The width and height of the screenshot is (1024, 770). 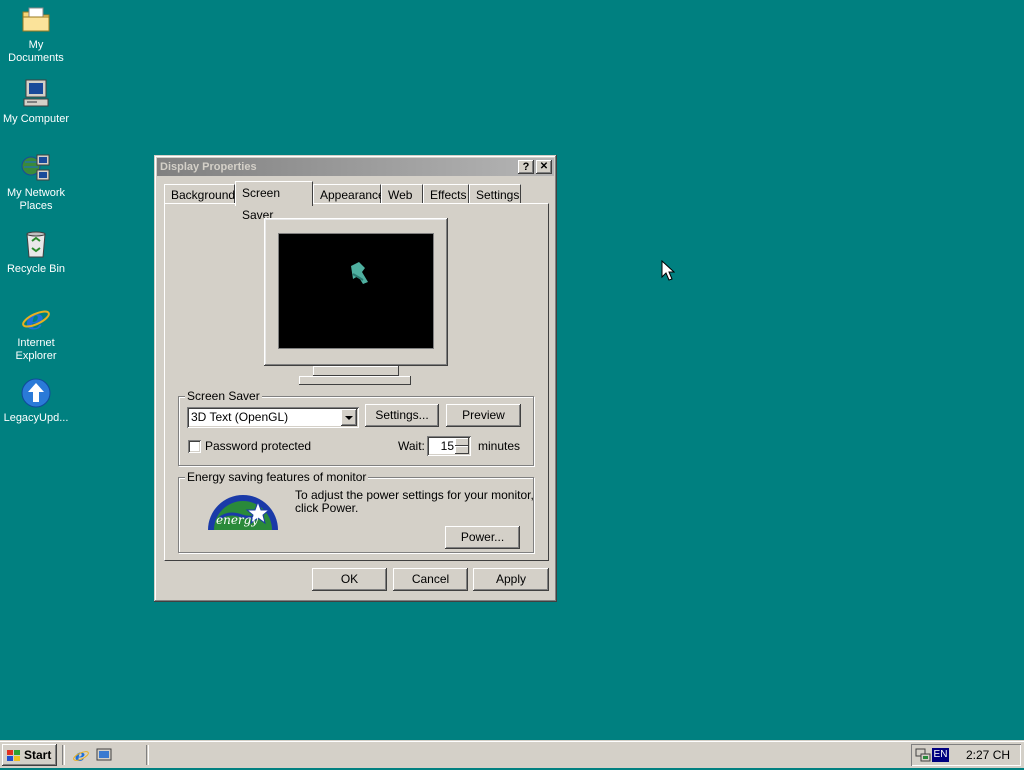 I want to click on close-button: ✕, so click(x=544, y=167).